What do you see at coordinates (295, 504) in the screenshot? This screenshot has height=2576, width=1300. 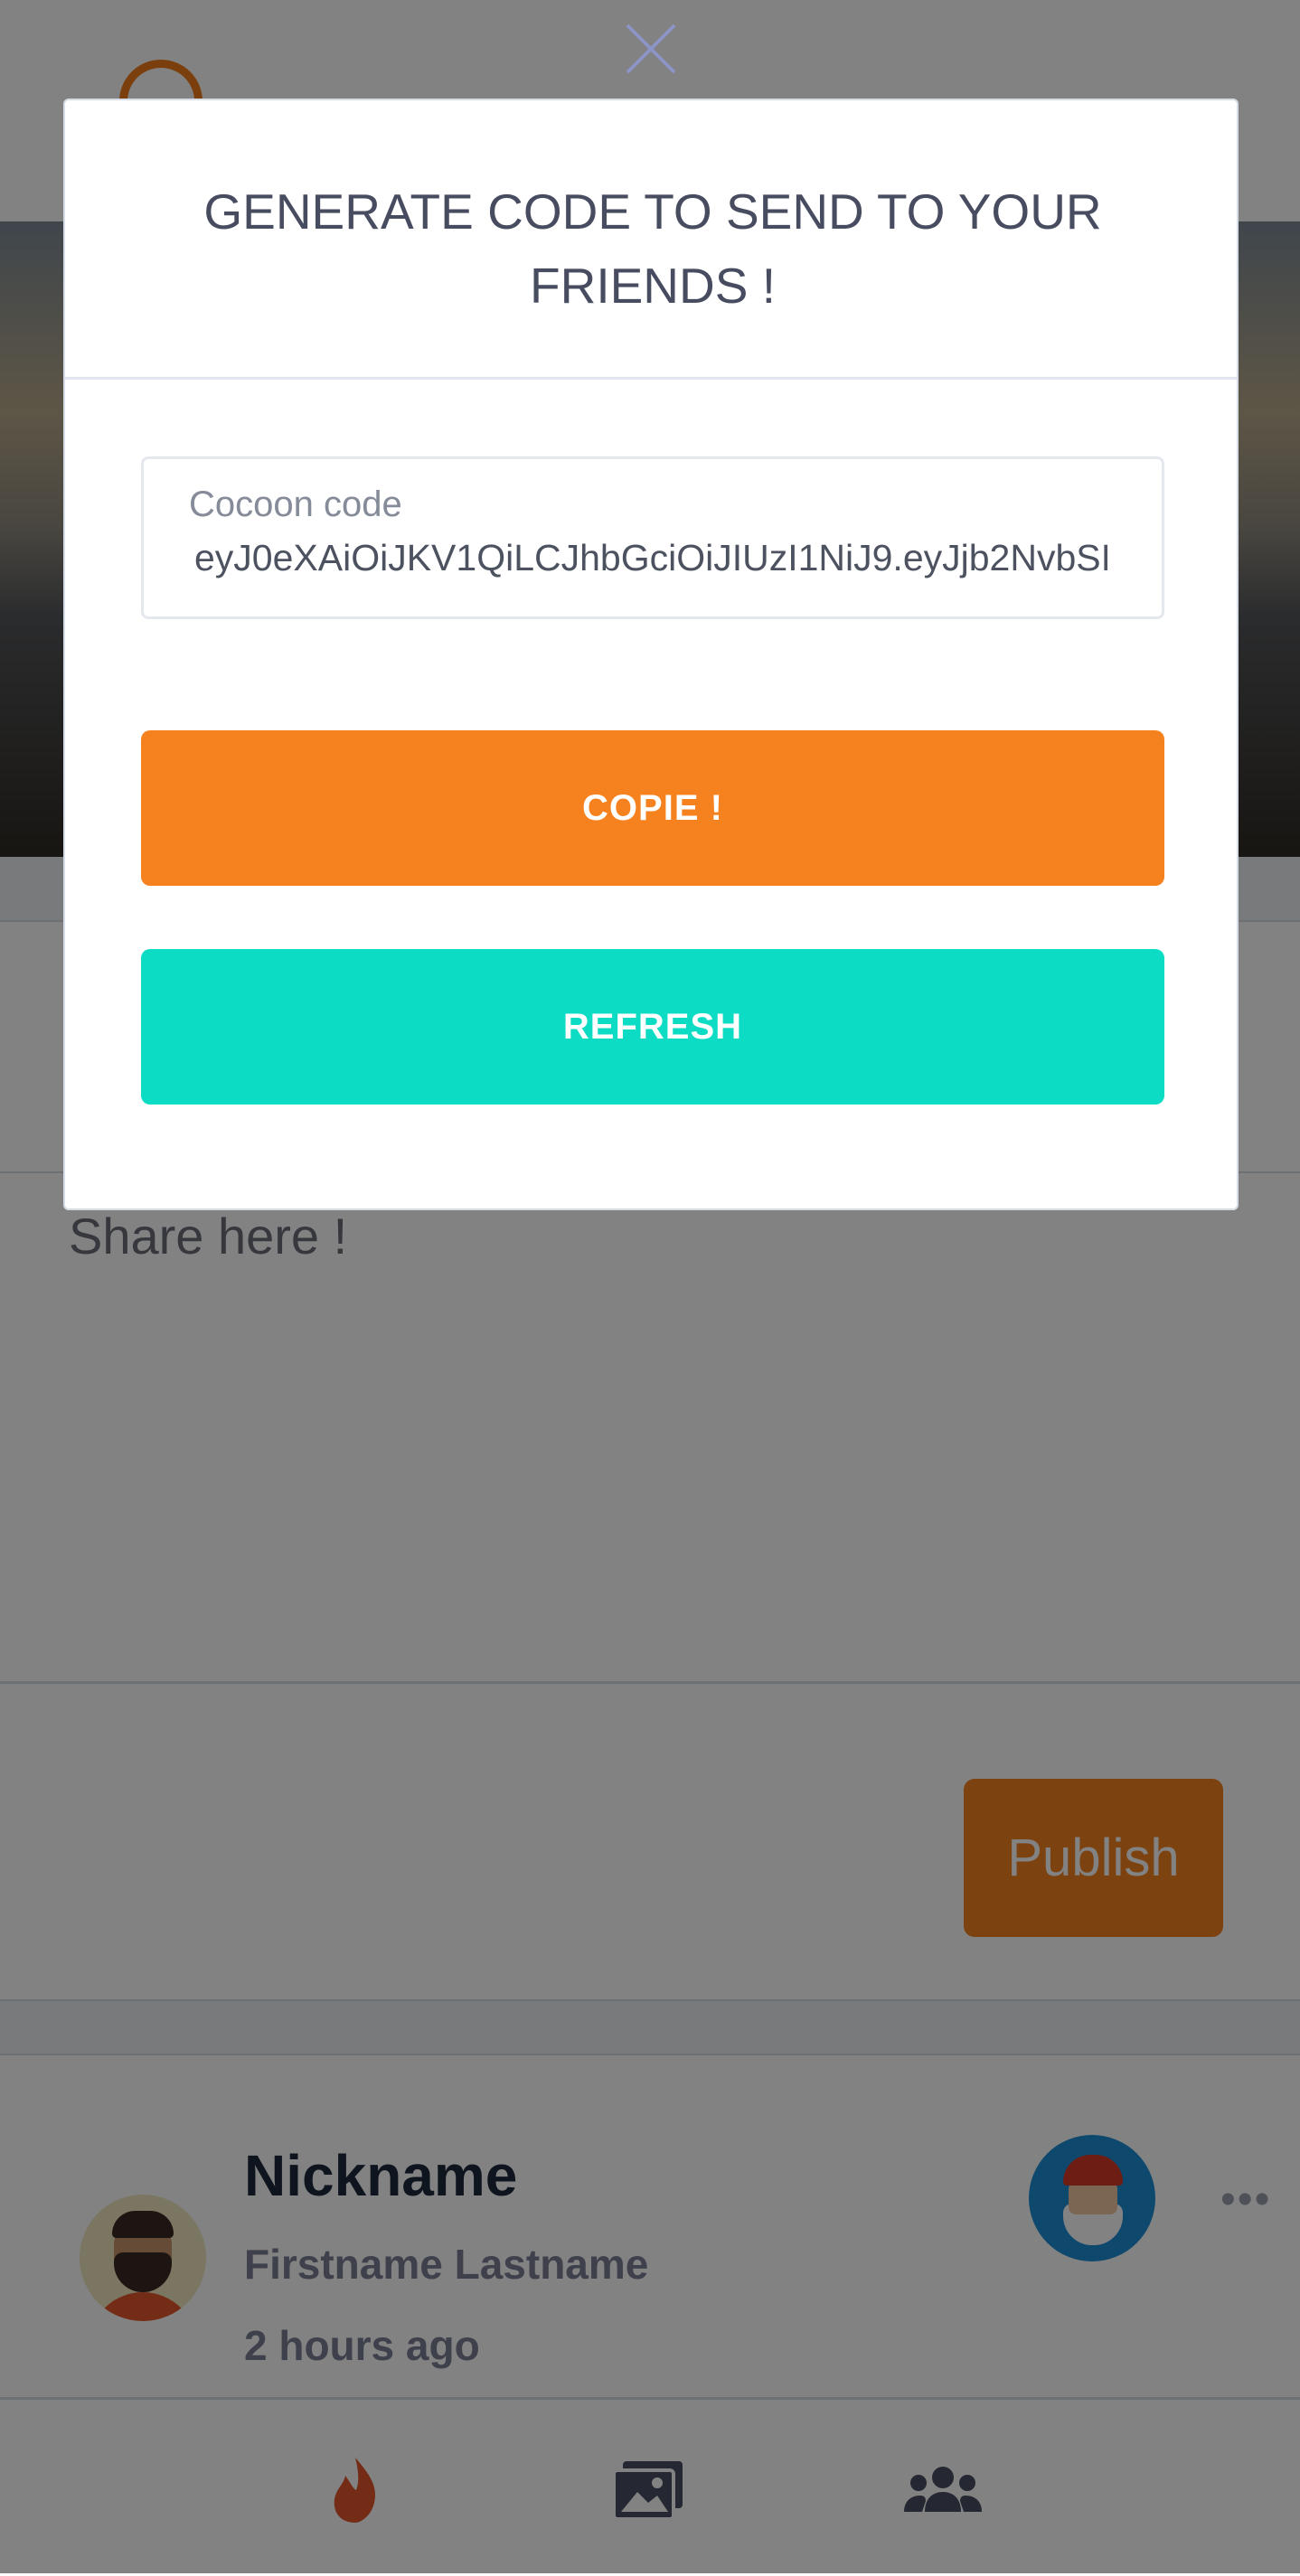 I see `code-field-label: Cocoon code` at bounding box center [295, 504].